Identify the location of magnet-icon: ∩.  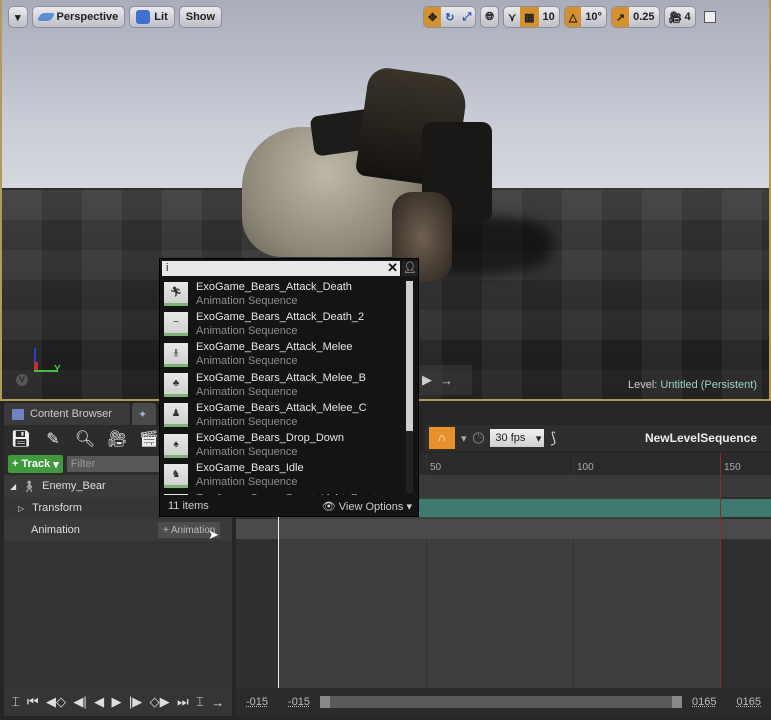
(442, 438).